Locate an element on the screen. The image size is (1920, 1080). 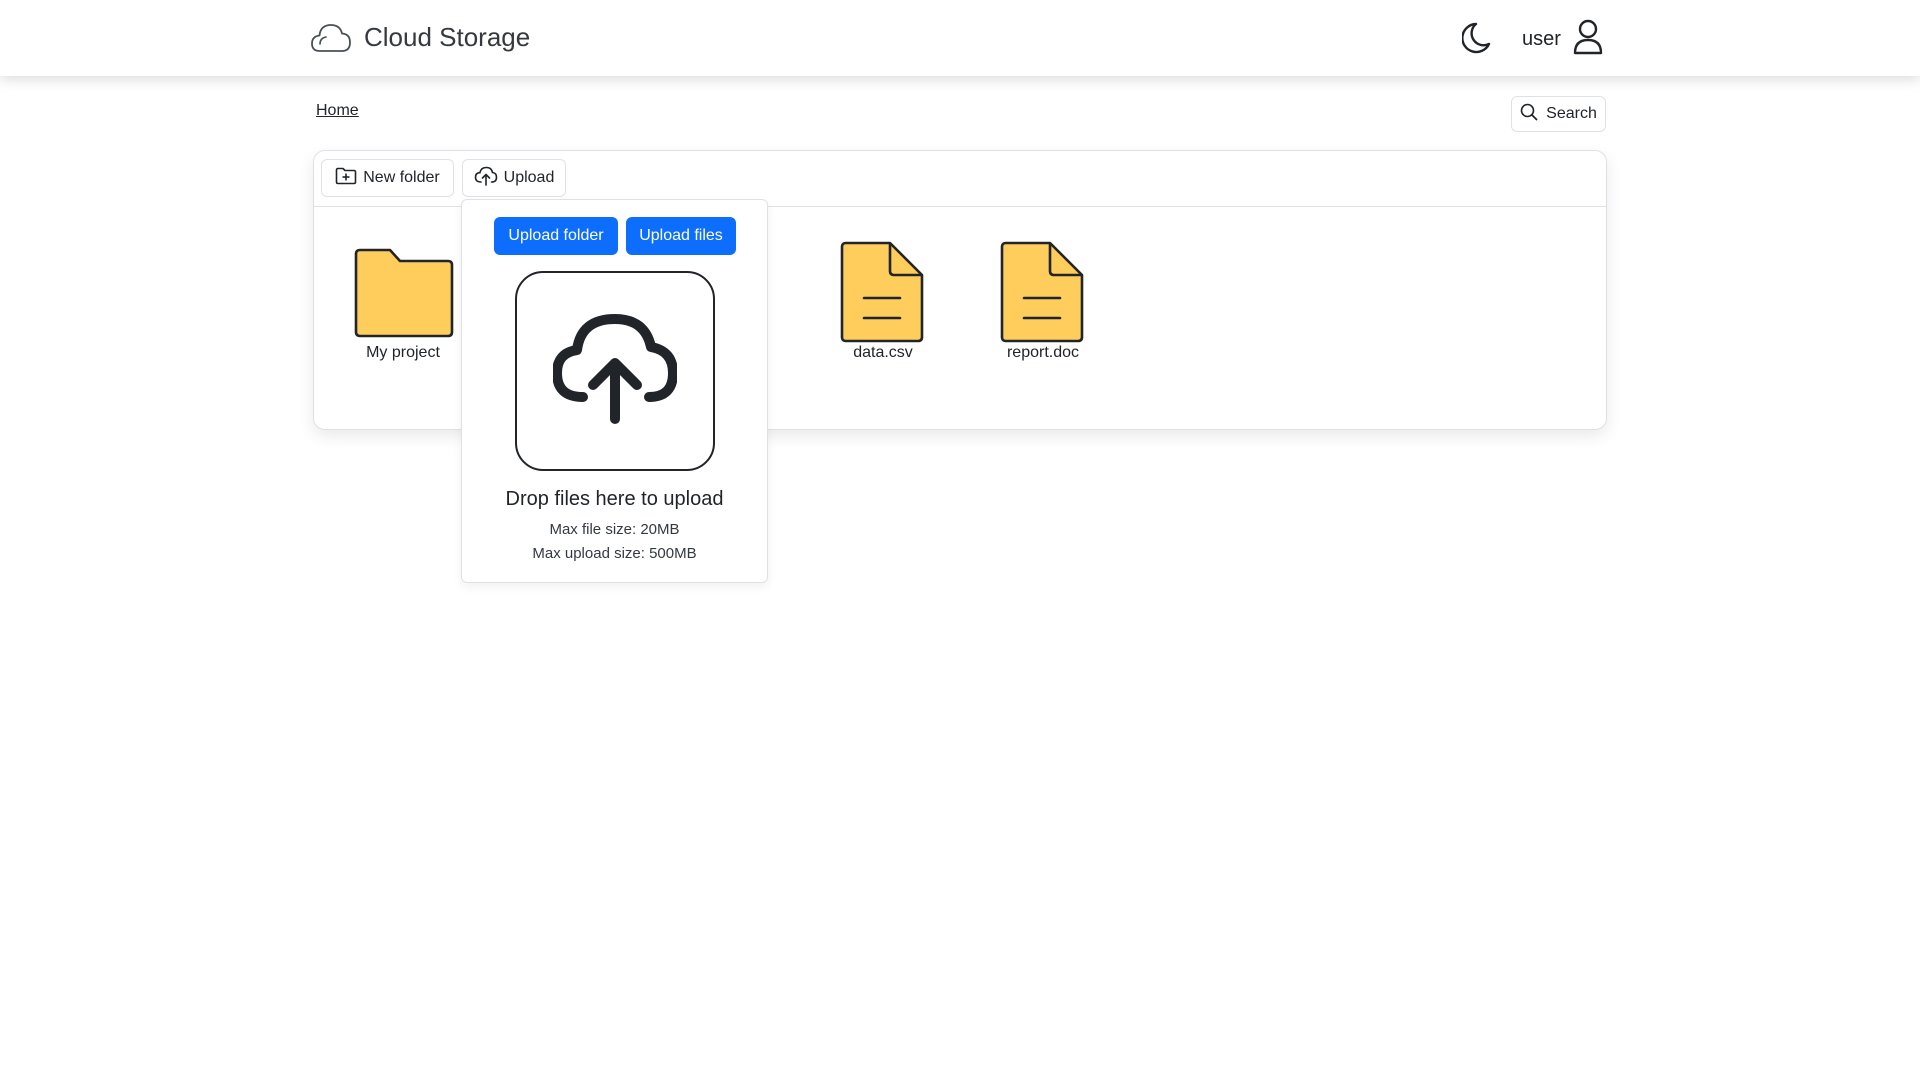
file-item: report.doc is located at coordinates (1043, 303).